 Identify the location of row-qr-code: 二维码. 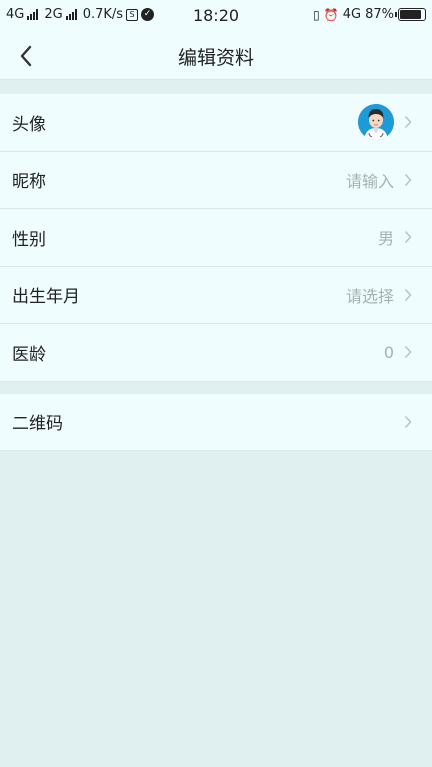
(216, 422).